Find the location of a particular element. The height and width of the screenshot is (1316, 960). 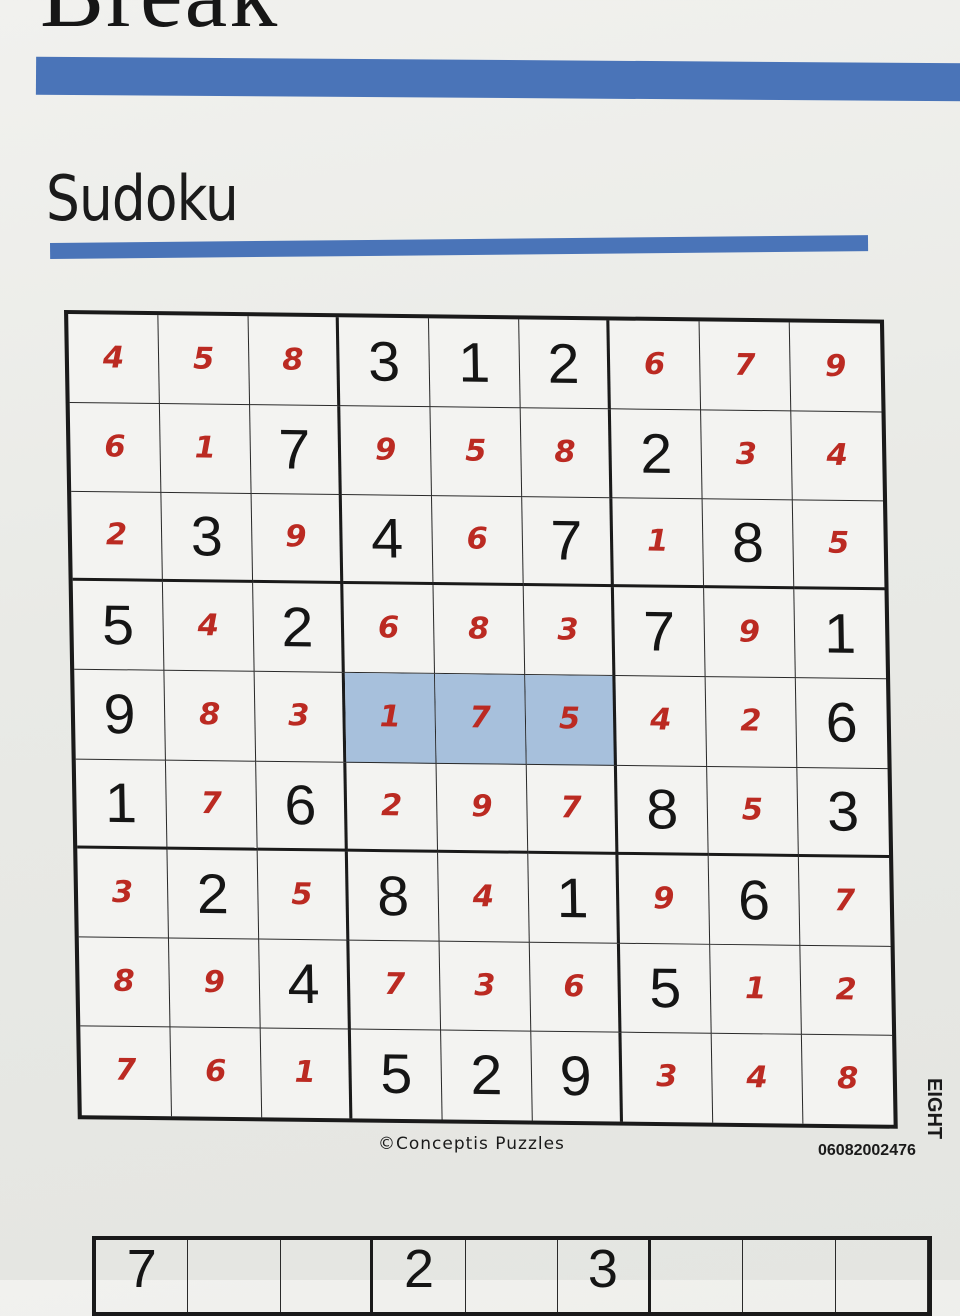

given-digit: 4 is located at coordinates (303, 983).